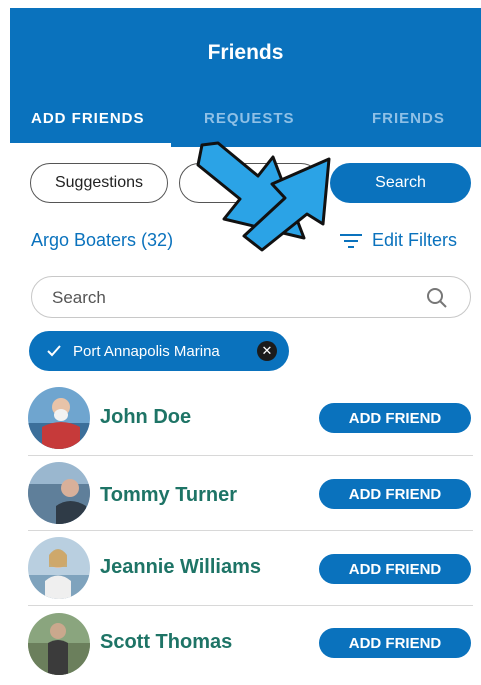  I want to click on edit-filters-label: Edit Filters, so click(415, 240).